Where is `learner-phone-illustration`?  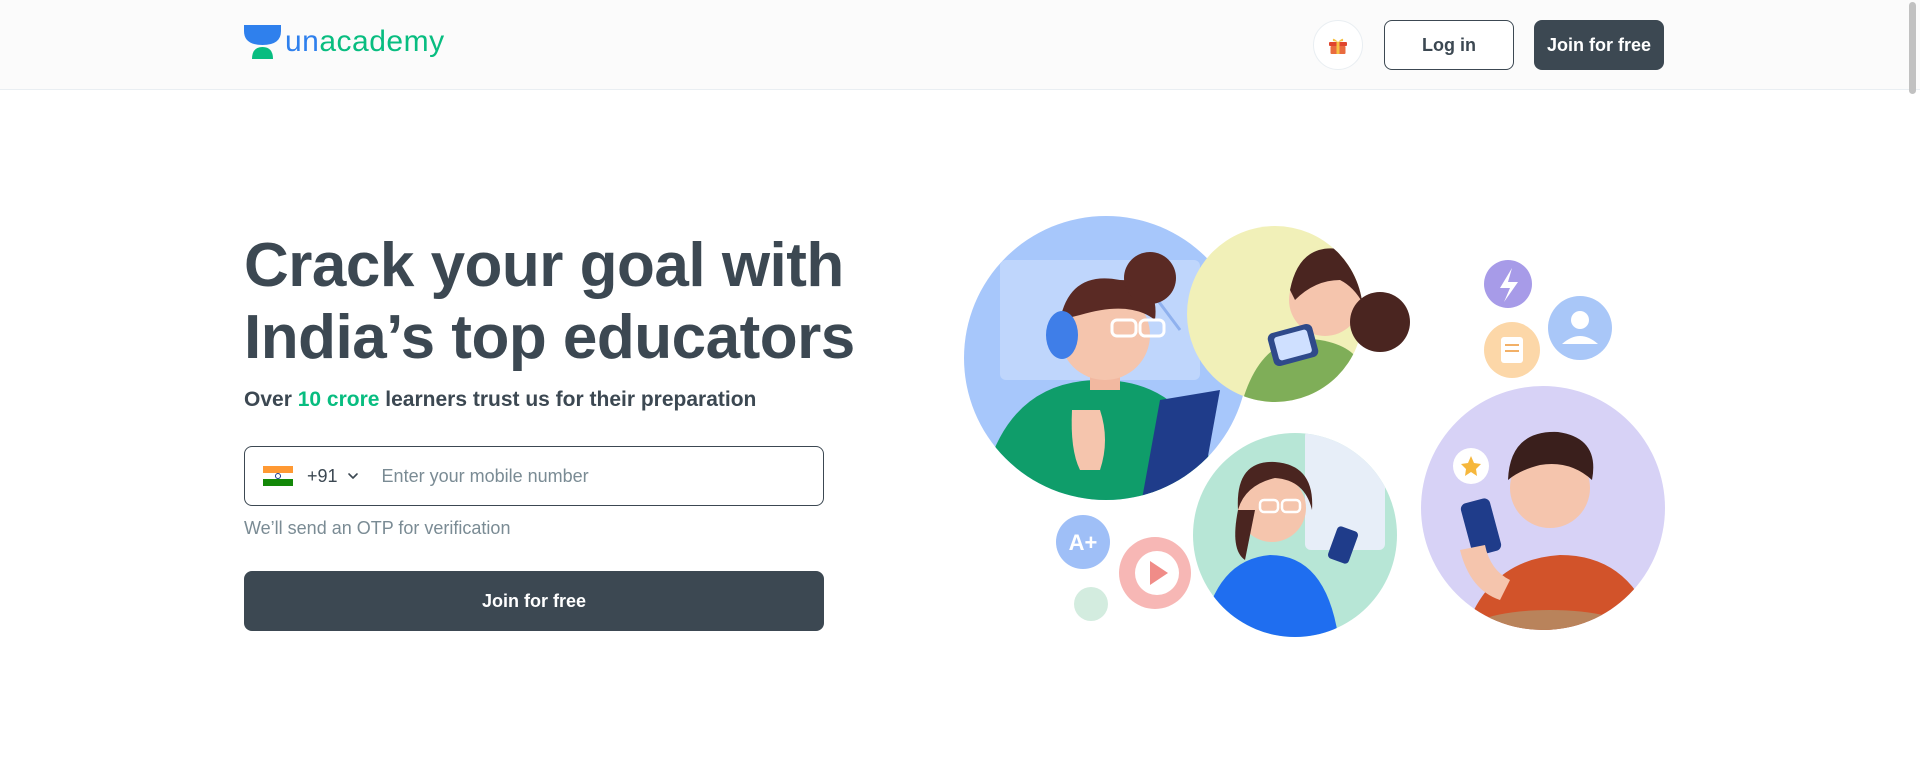 learner-phone-illustration is located at coordinates (1295, 535).